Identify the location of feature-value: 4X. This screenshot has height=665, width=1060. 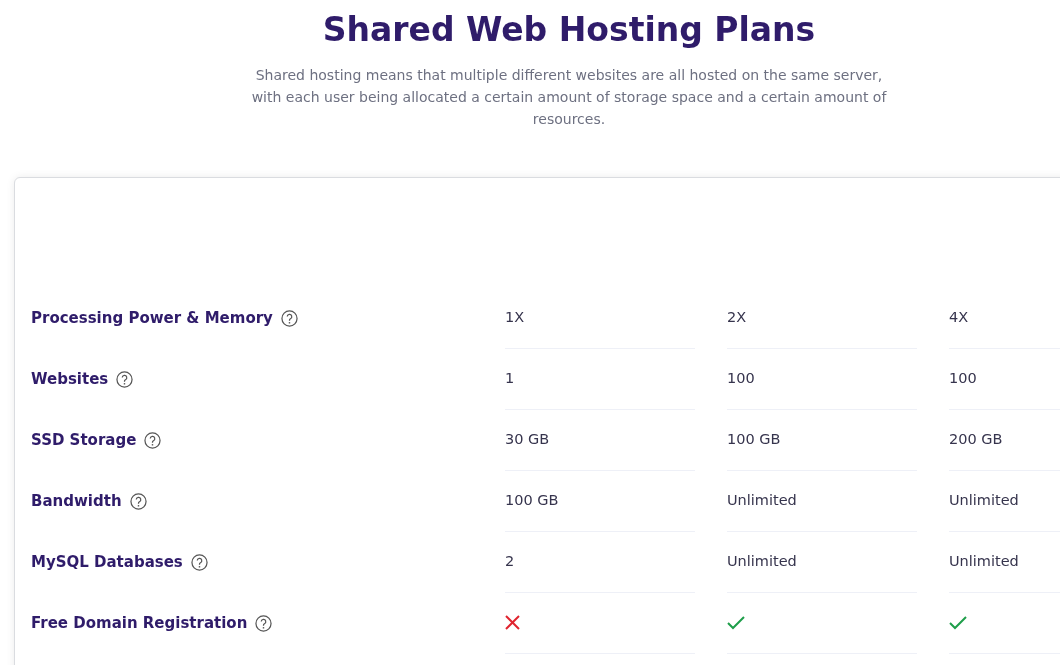
(959, 317).